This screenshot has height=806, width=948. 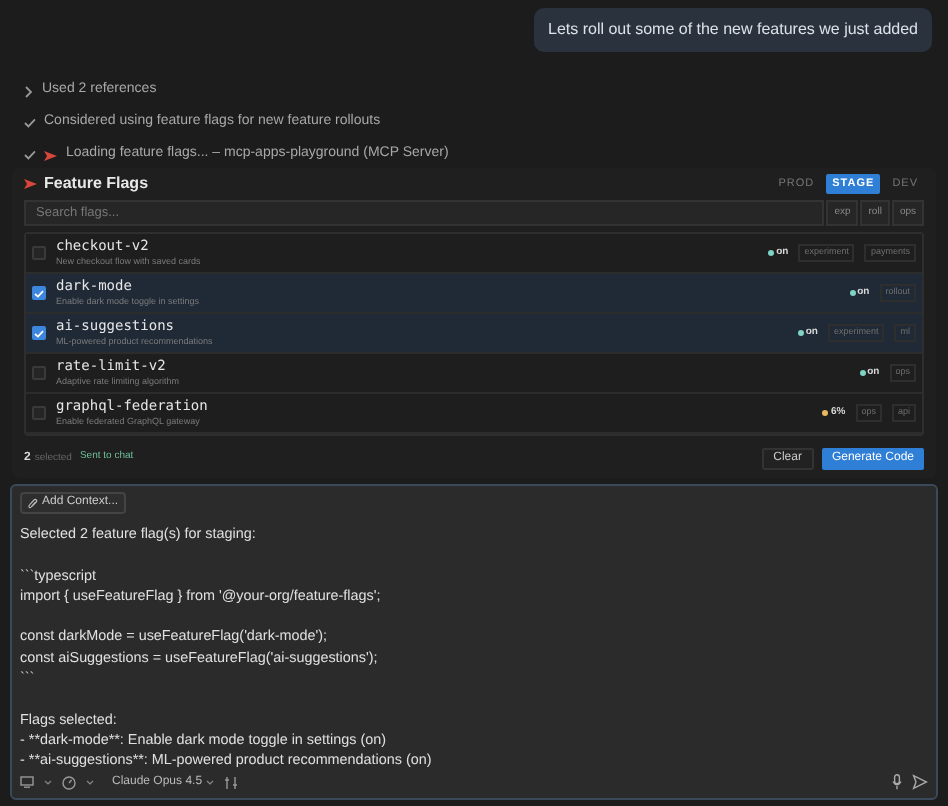 What do you see at coordinates (897, 782) in the screenshot?
I see `microphone-icon` at bounding box center [897, 782].